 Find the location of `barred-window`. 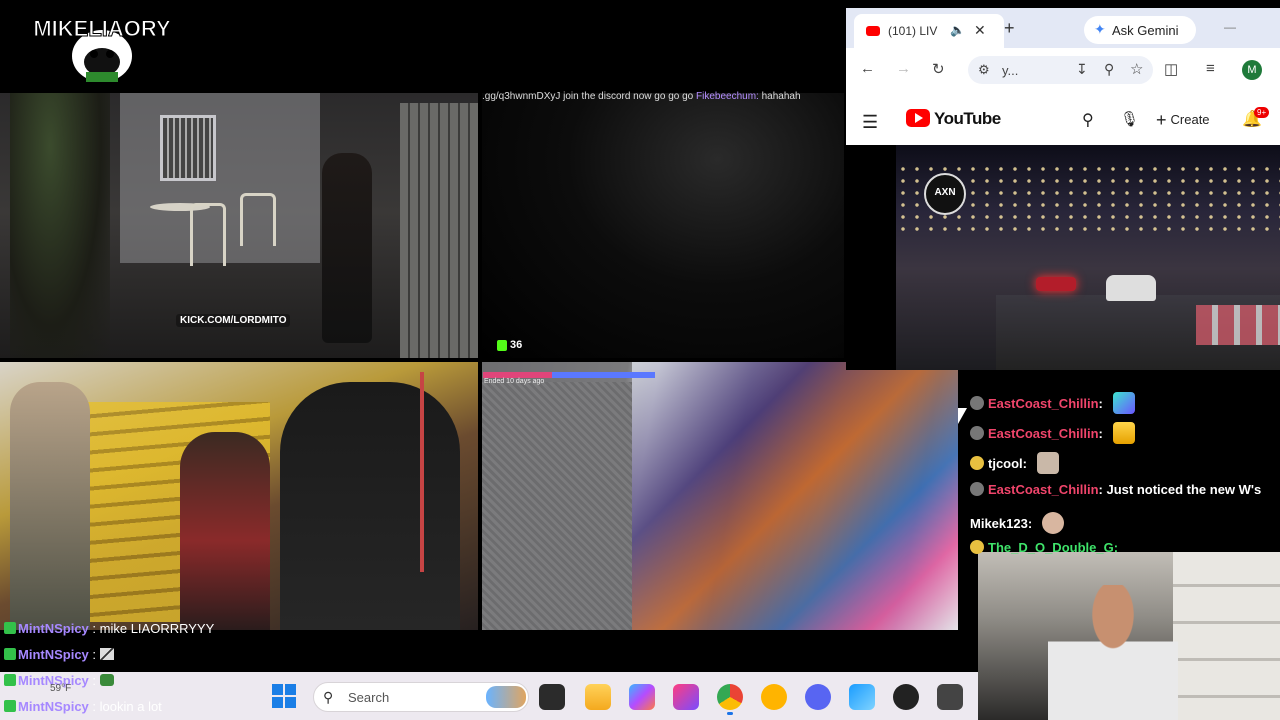

barred-window is located at coordinates (188, 148).